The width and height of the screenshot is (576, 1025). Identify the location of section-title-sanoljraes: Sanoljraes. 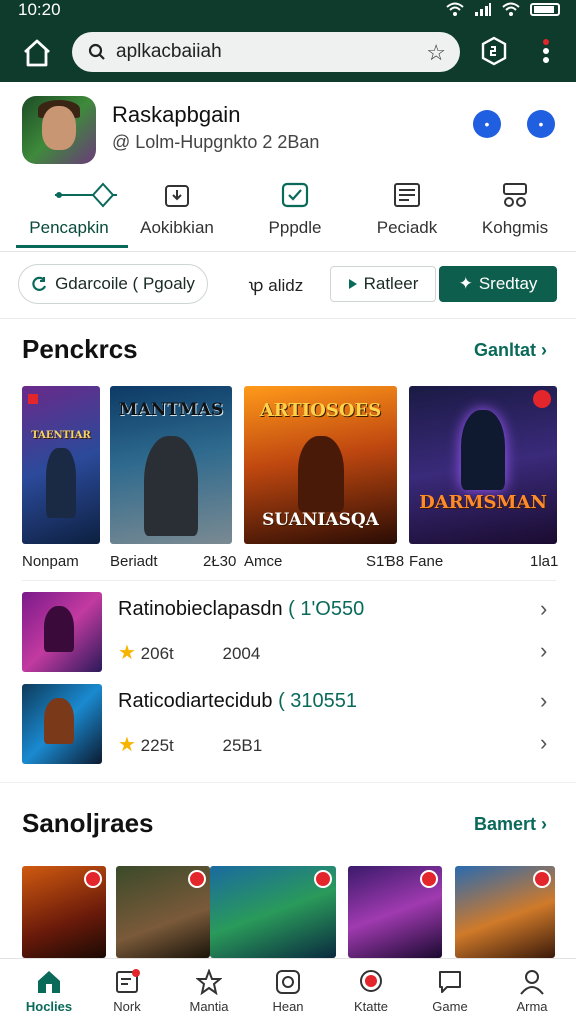
(88, 823).